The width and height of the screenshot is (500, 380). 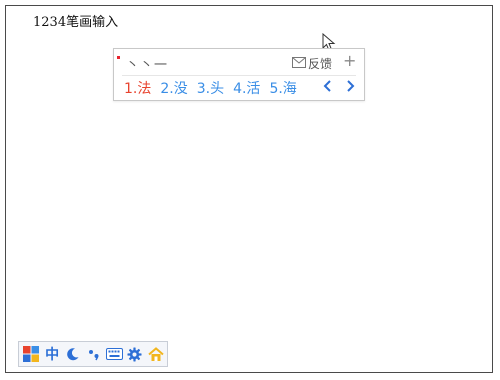 I want to click on keyboard-icon, so click(x=114, y=354).